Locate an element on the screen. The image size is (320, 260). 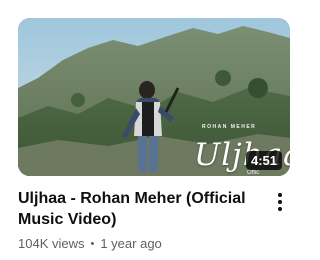
duration-badge: 4:51 is located at coordinates (263, 160).